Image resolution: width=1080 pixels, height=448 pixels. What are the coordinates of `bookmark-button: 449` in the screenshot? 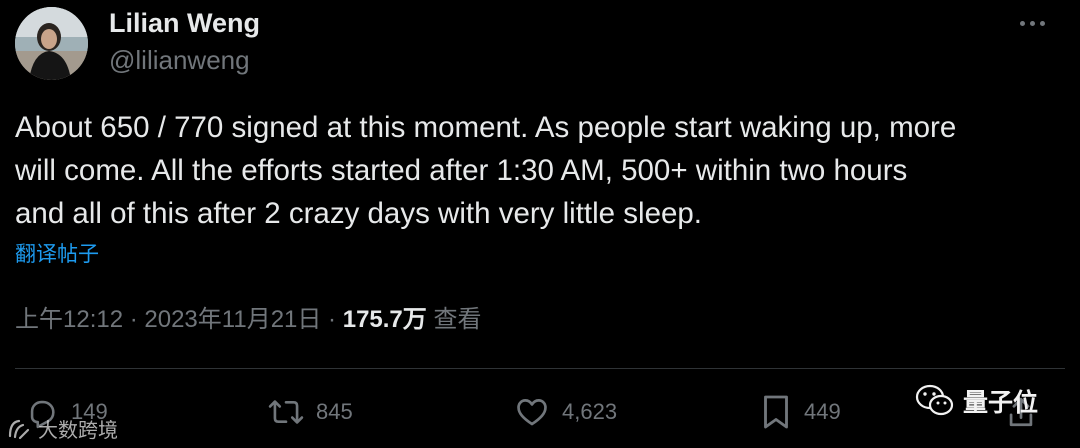 It's located at (800, 412).